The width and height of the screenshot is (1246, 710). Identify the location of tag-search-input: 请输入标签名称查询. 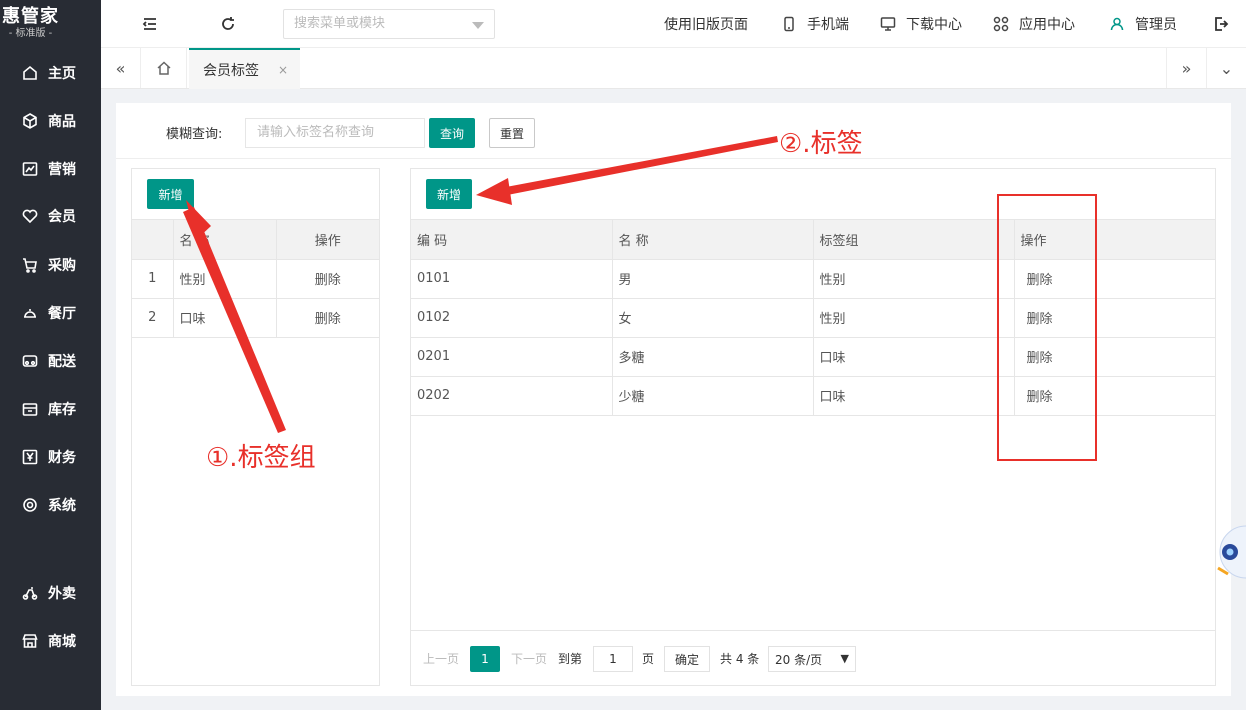
(335, 133).